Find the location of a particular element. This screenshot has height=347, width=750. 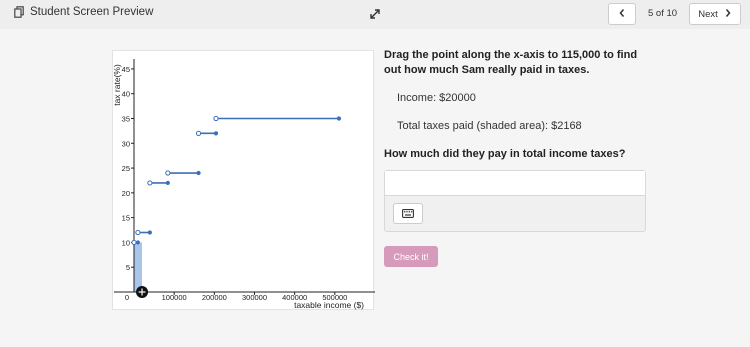

y-tick-label: 35 is located at coordinates (126, 118).